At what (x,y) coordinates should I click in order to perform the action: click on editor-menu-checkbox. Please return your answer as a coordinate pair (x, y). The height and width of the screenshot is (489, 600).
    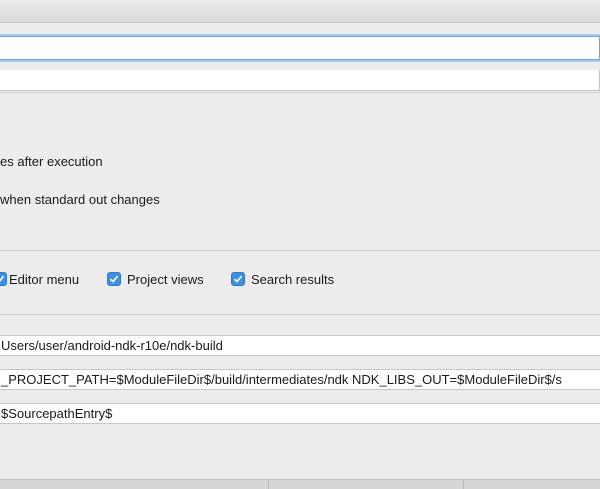
    Looking at the image, I should click on (3, 279).